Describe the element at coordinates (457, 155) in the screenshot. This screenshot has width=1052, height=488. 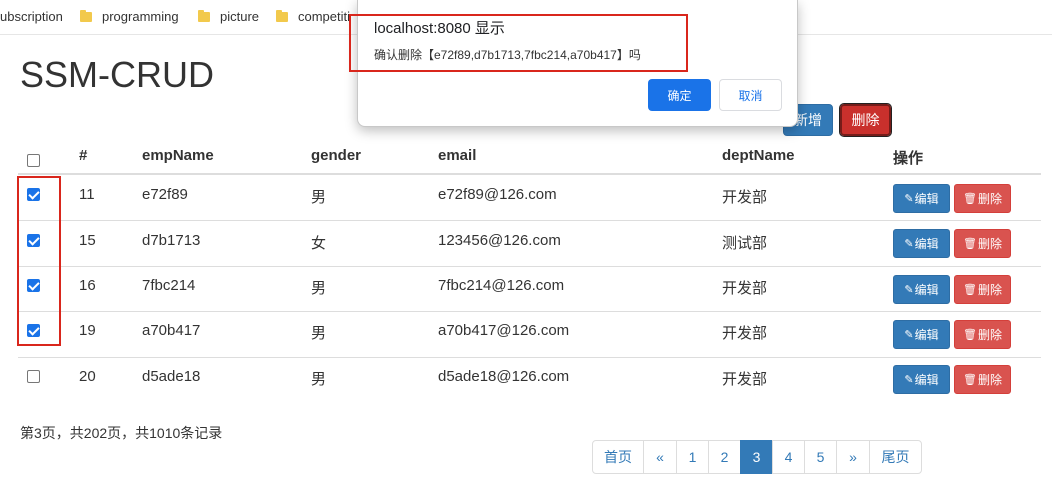
I see `column-header-email: email` at that location.